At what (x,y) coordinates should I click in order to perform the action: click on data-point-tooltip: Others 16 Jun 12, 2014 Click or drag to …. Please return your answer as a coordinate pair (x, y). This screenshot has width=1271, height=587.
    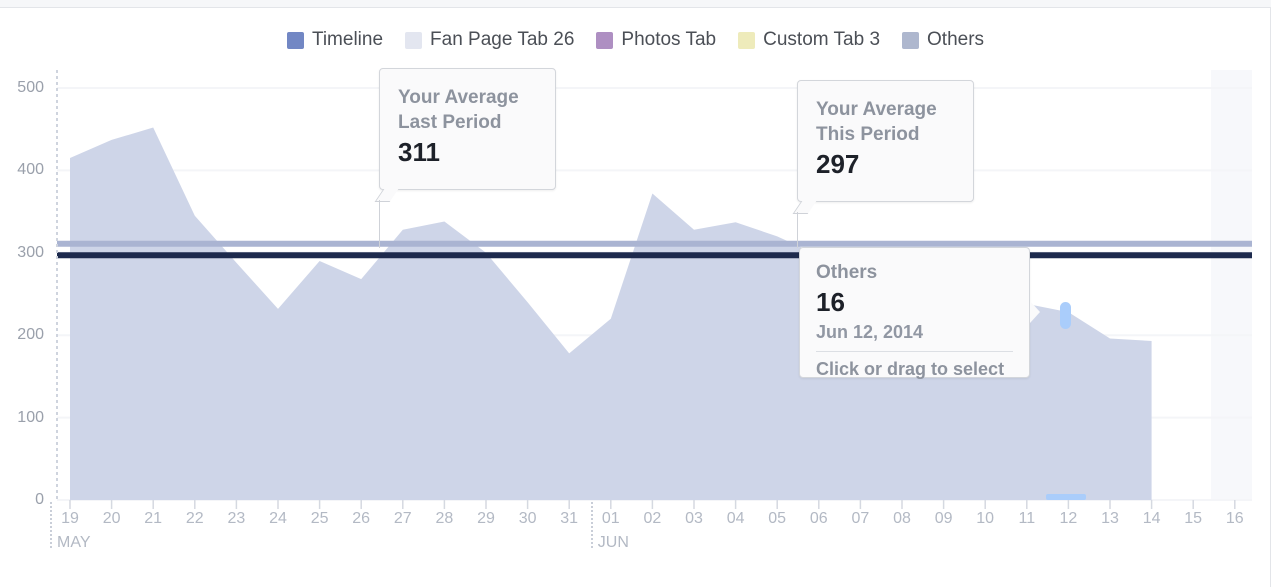
    Looking at the image, I should click on (914, 313).